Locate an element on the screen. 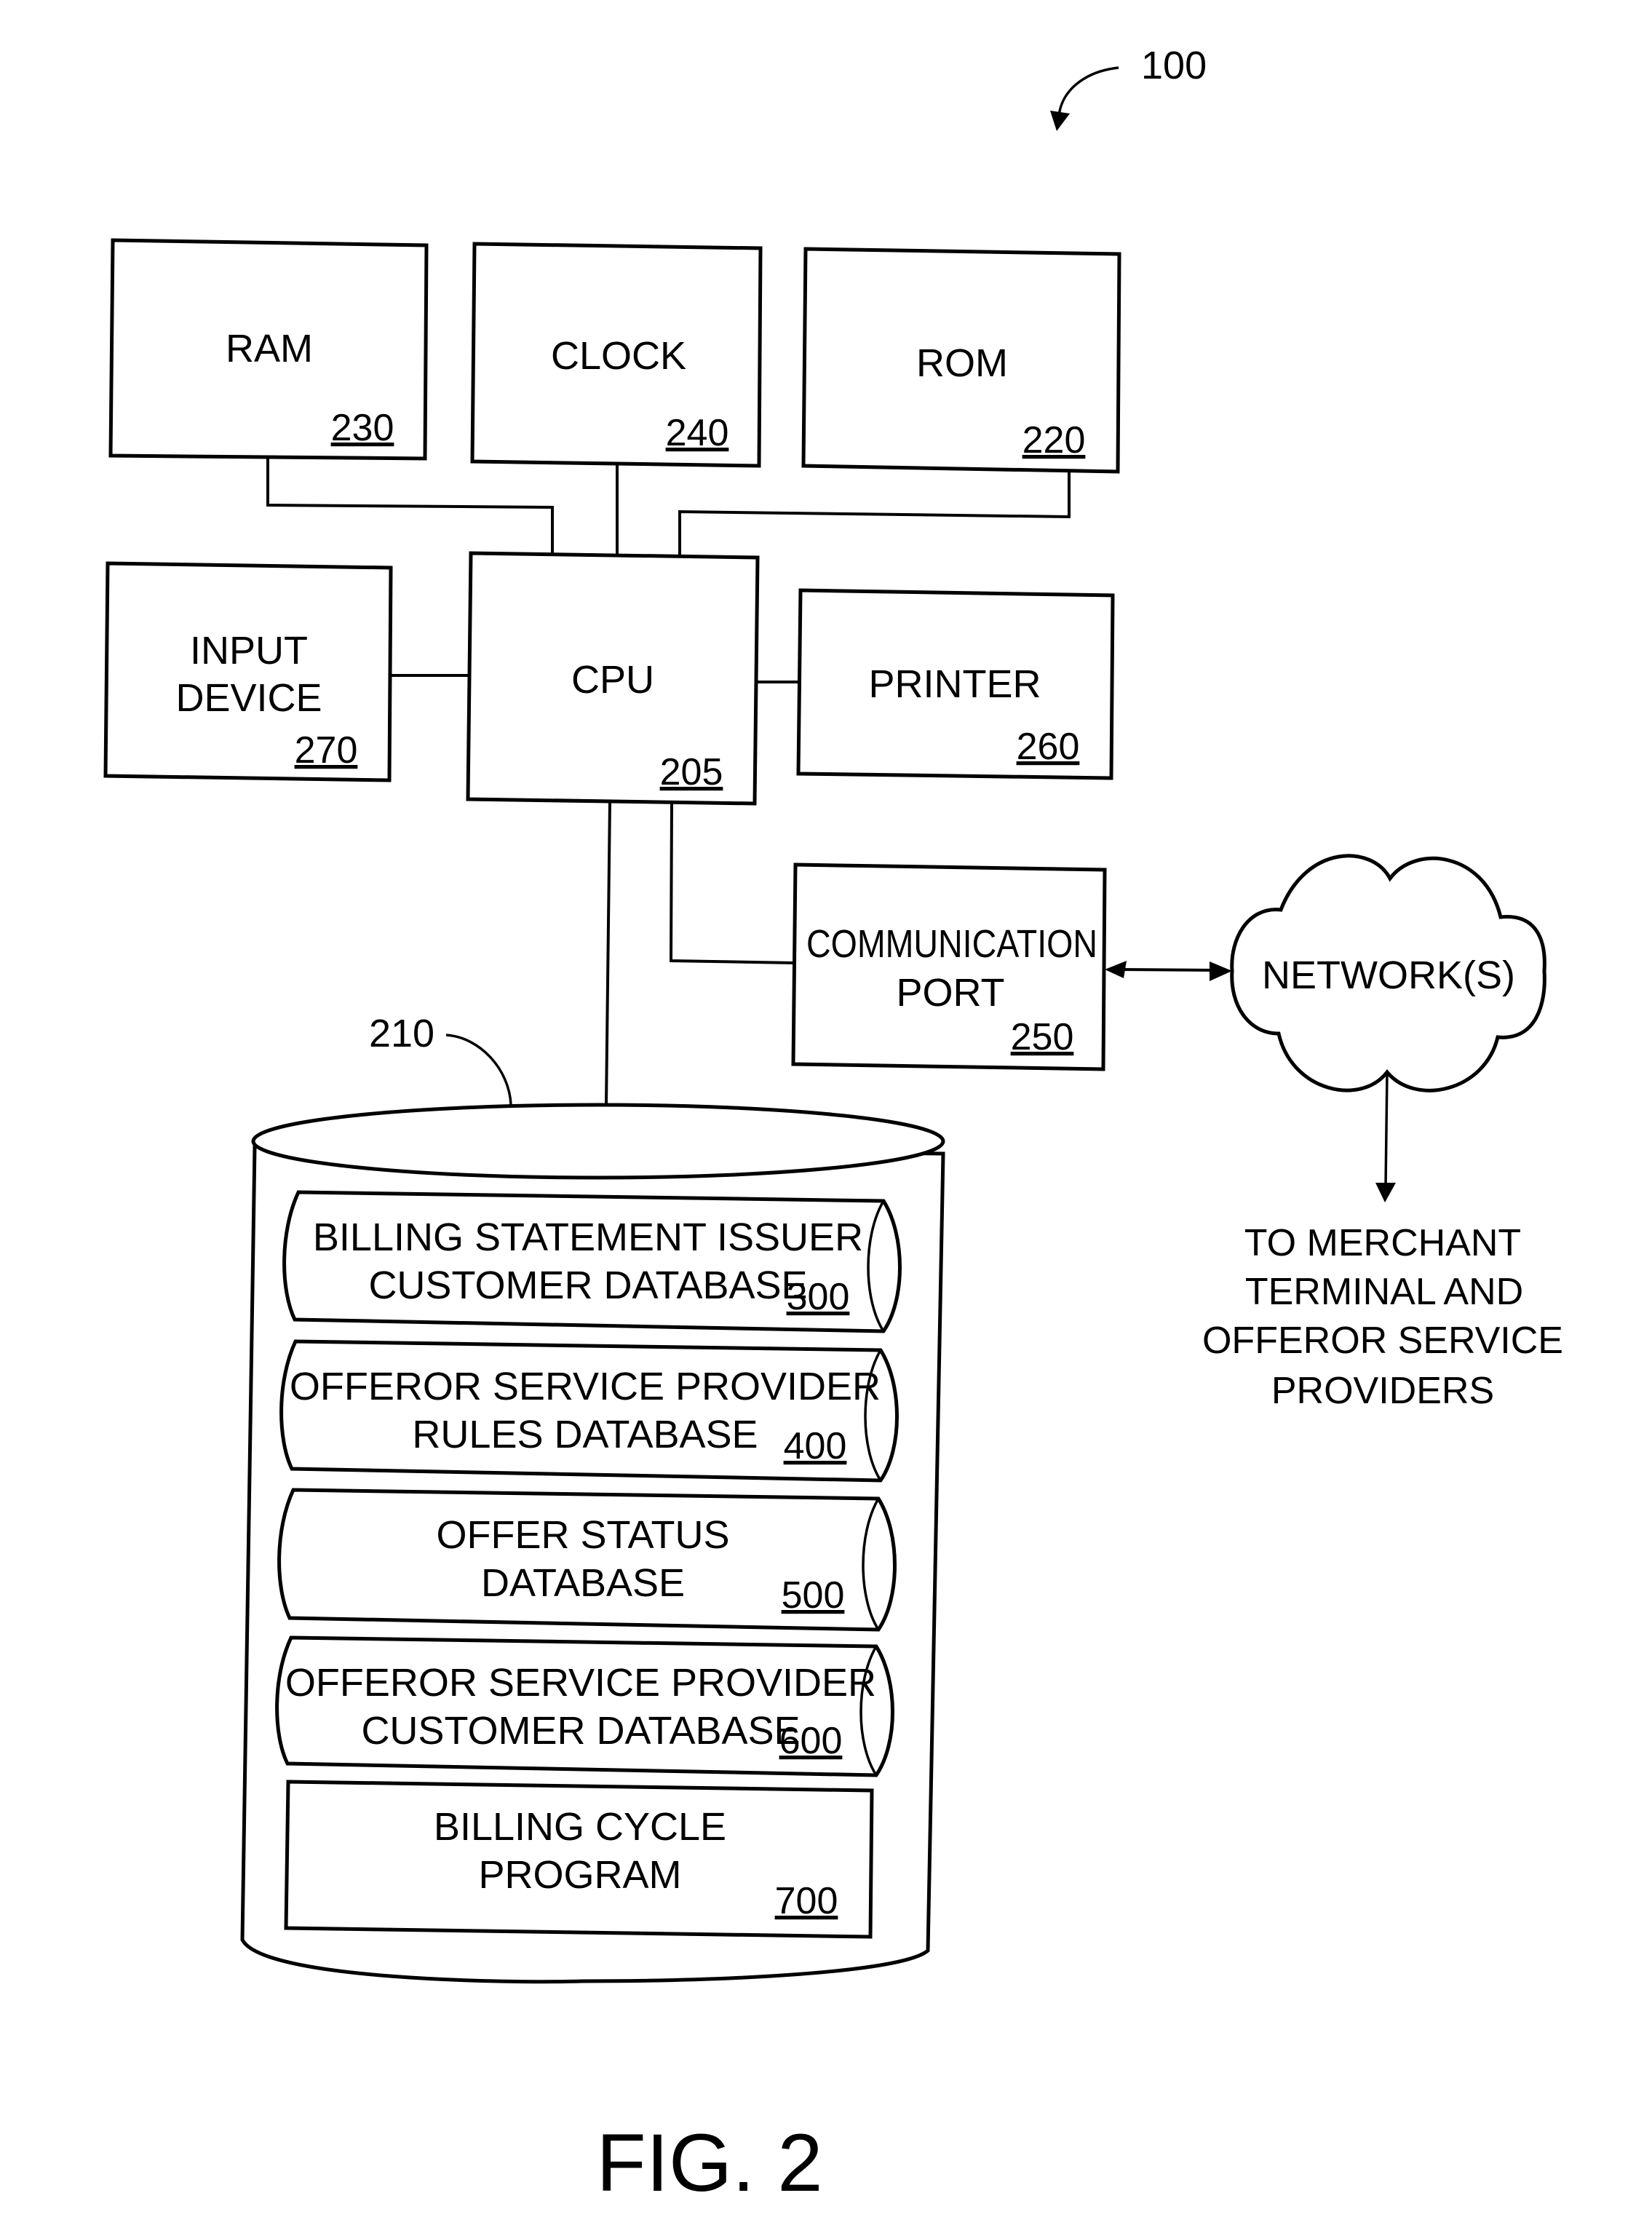  system-ref-arrow is located at coordinates (1088, 91).